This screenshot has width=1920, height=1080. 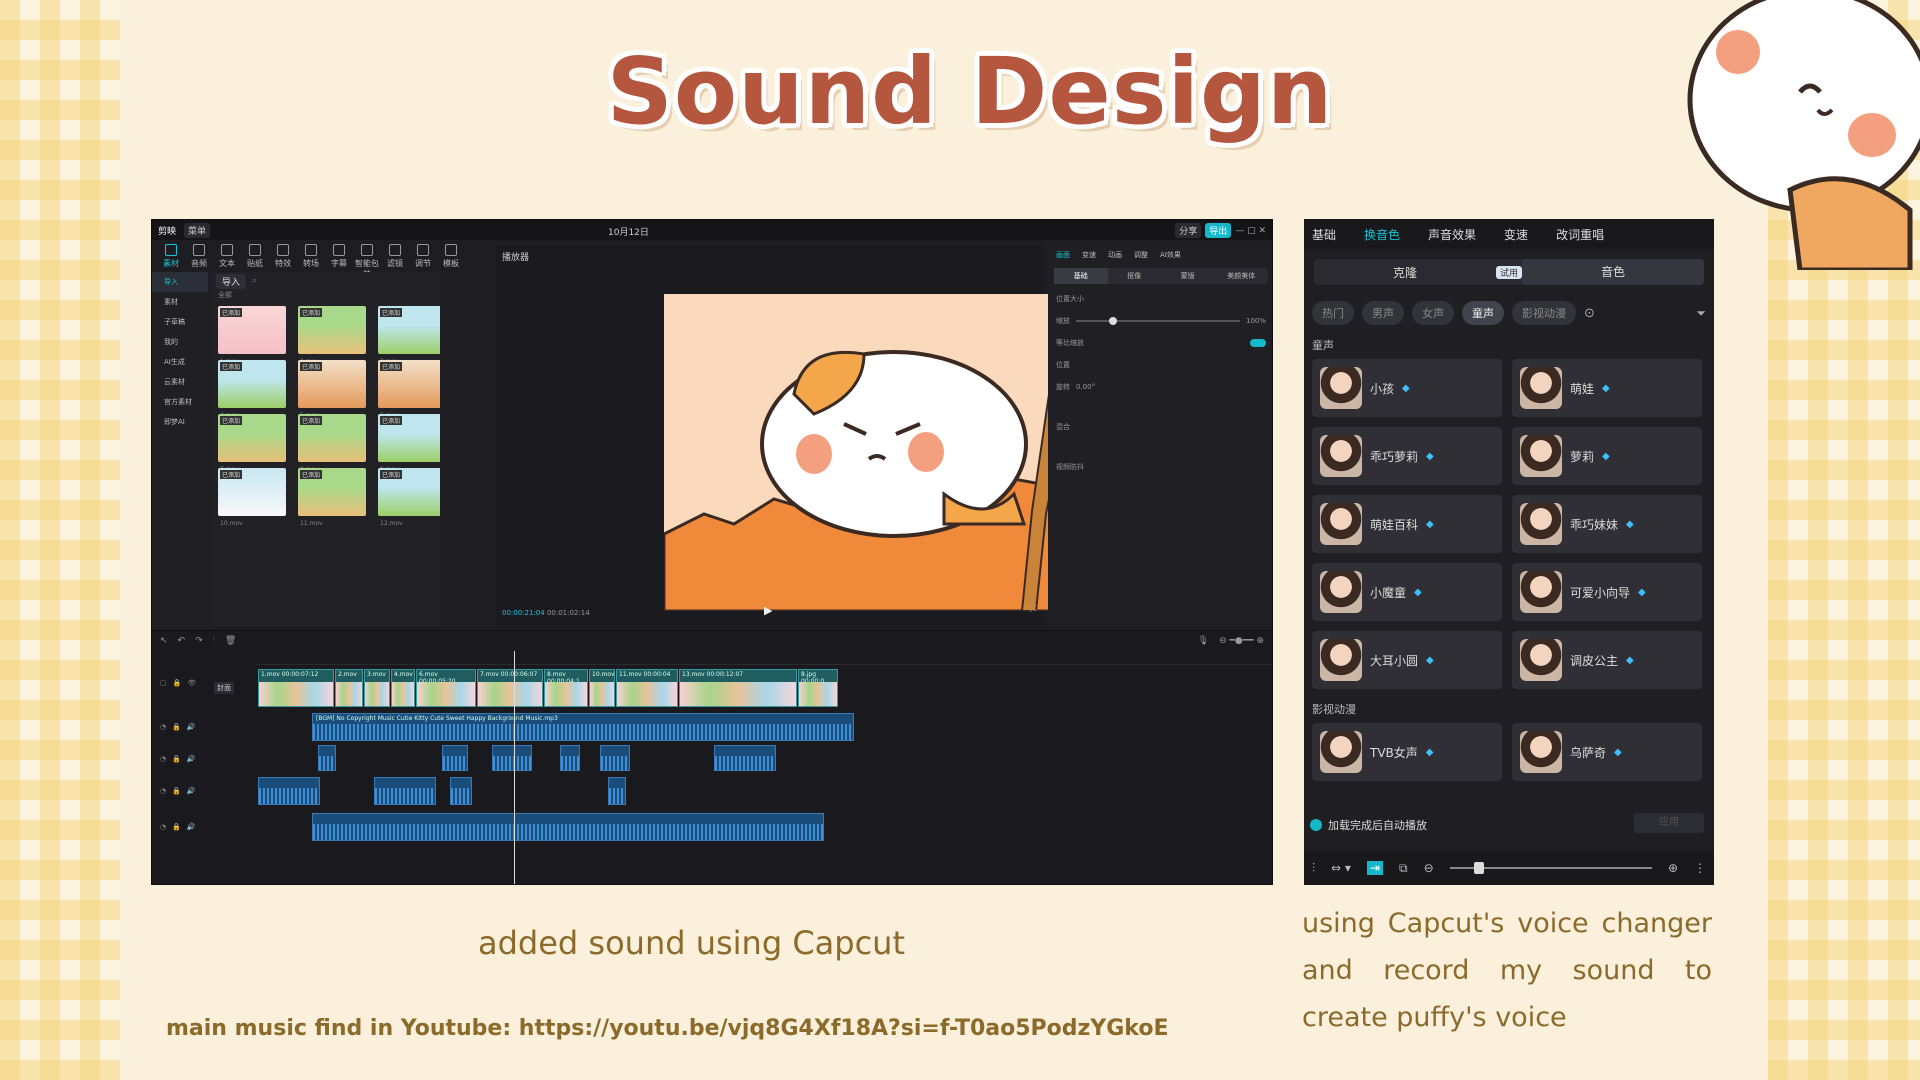 What do you see at coordinates (1429, 868) in the screenshot?
I see `zoom-out-icon: ⊖` at bounding box center [1429, 868].